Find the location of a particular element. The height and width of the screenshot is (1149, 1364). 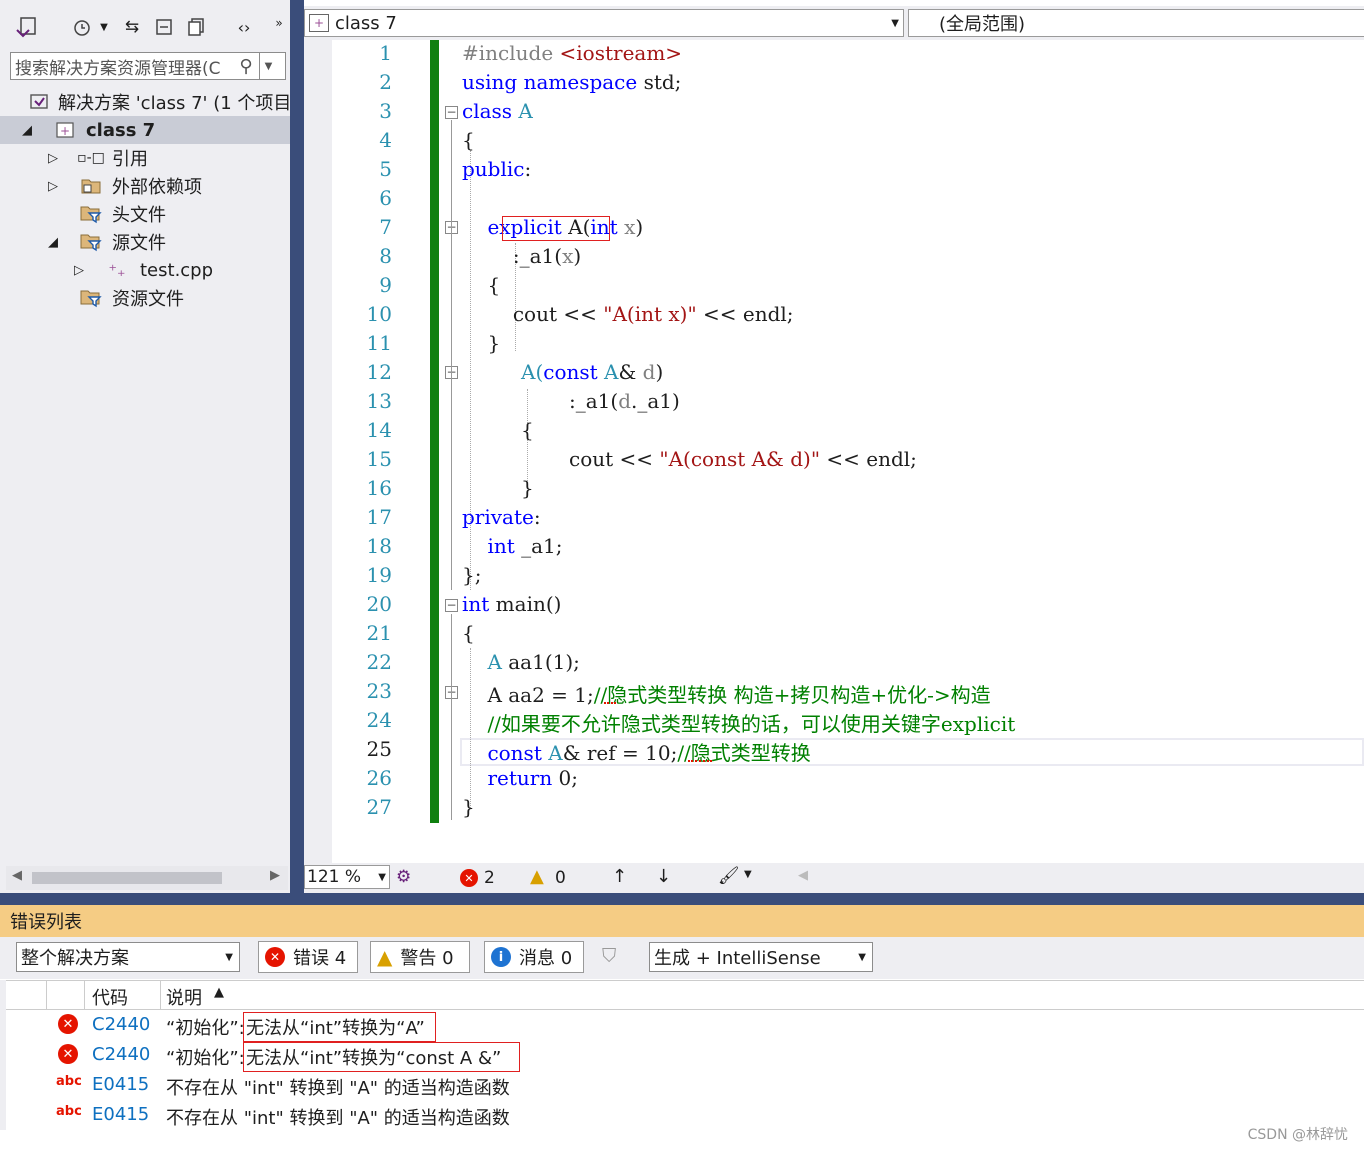

code-line-12: A(const A& d) is located at coordinates (592, 372).